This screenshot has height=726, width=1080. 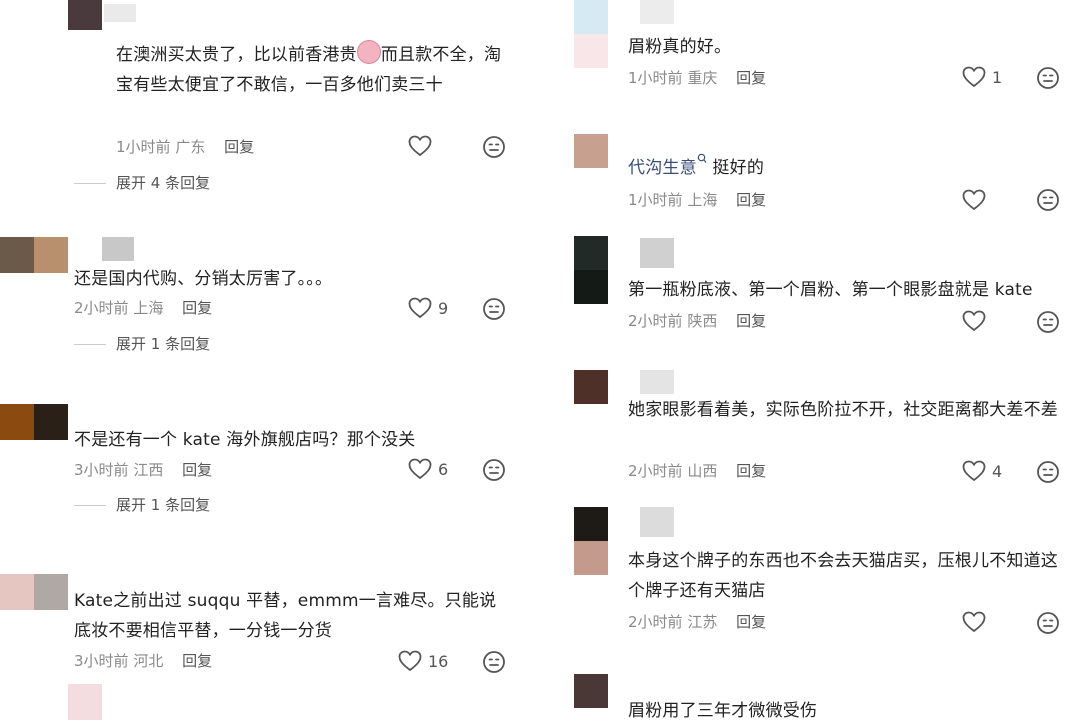 I want to click on like-count: 4, so click(x=997, y=471).